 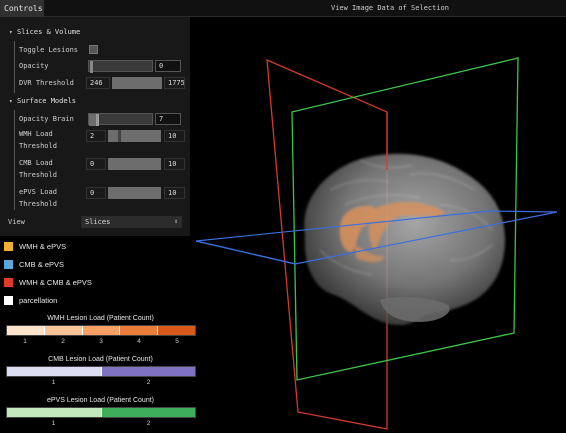 What do you see at coordinates (98, 83) in the screenshot?
I see `dvr-threshold-min: 246` at bounding box center [98, 83].